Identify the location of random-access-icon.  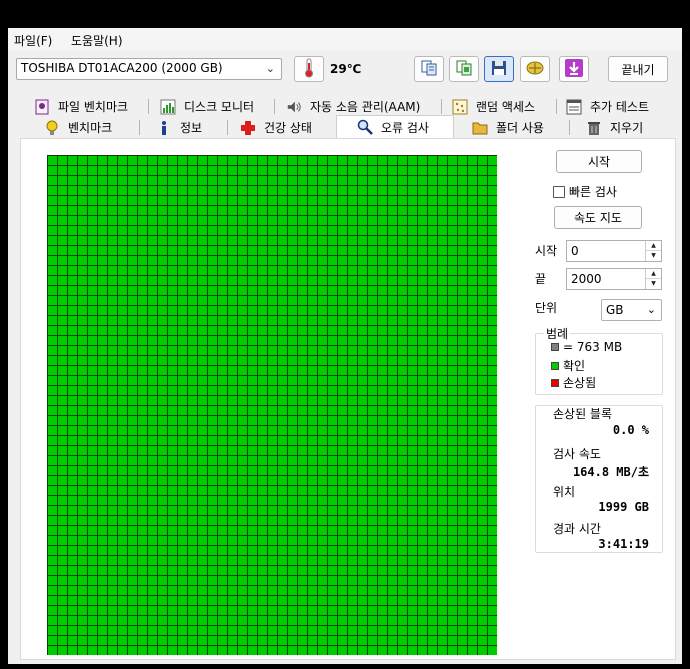
(460, 107).